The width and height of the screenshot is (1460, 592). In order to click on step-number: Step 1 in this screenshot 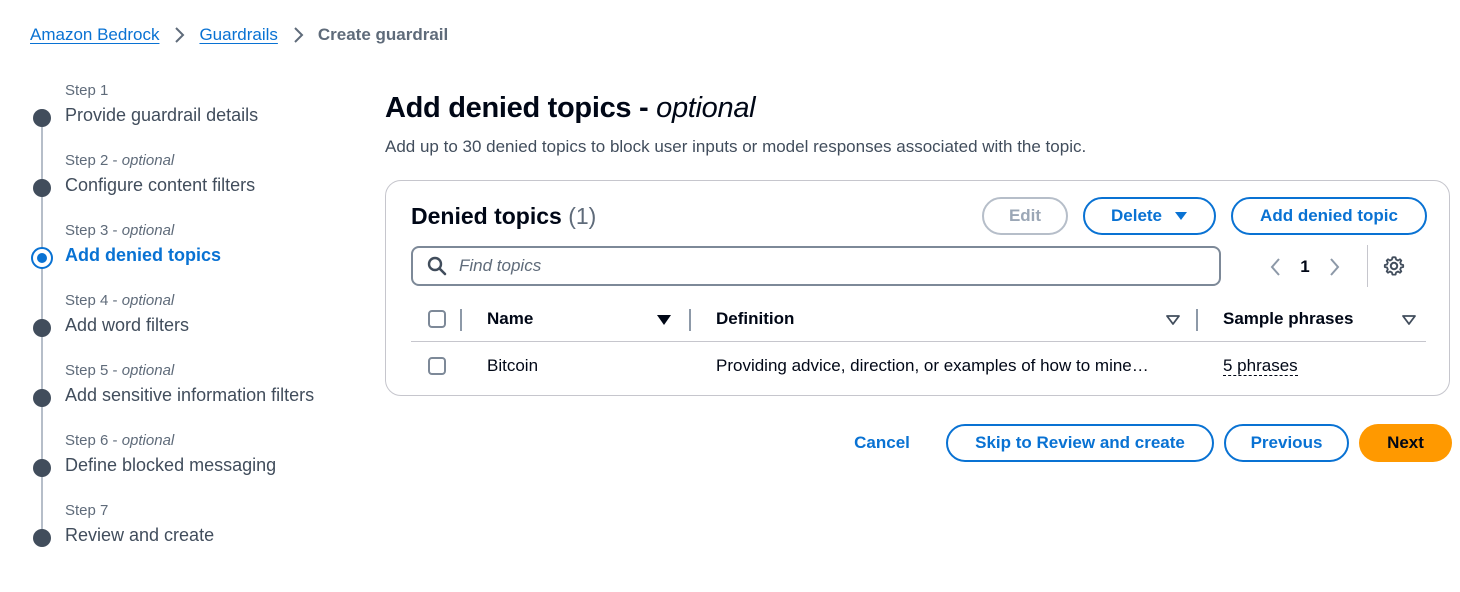, I will do `click(87, 90)`.